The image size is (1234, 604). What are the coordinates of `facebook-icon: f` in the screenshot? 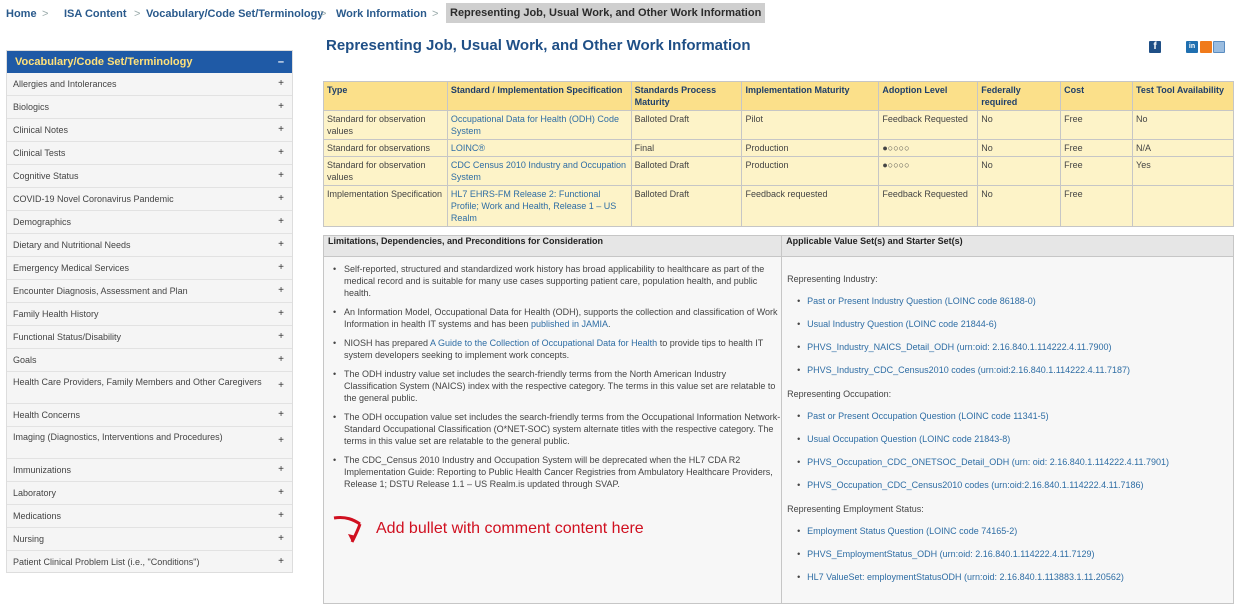 It's located at (1155, 47).